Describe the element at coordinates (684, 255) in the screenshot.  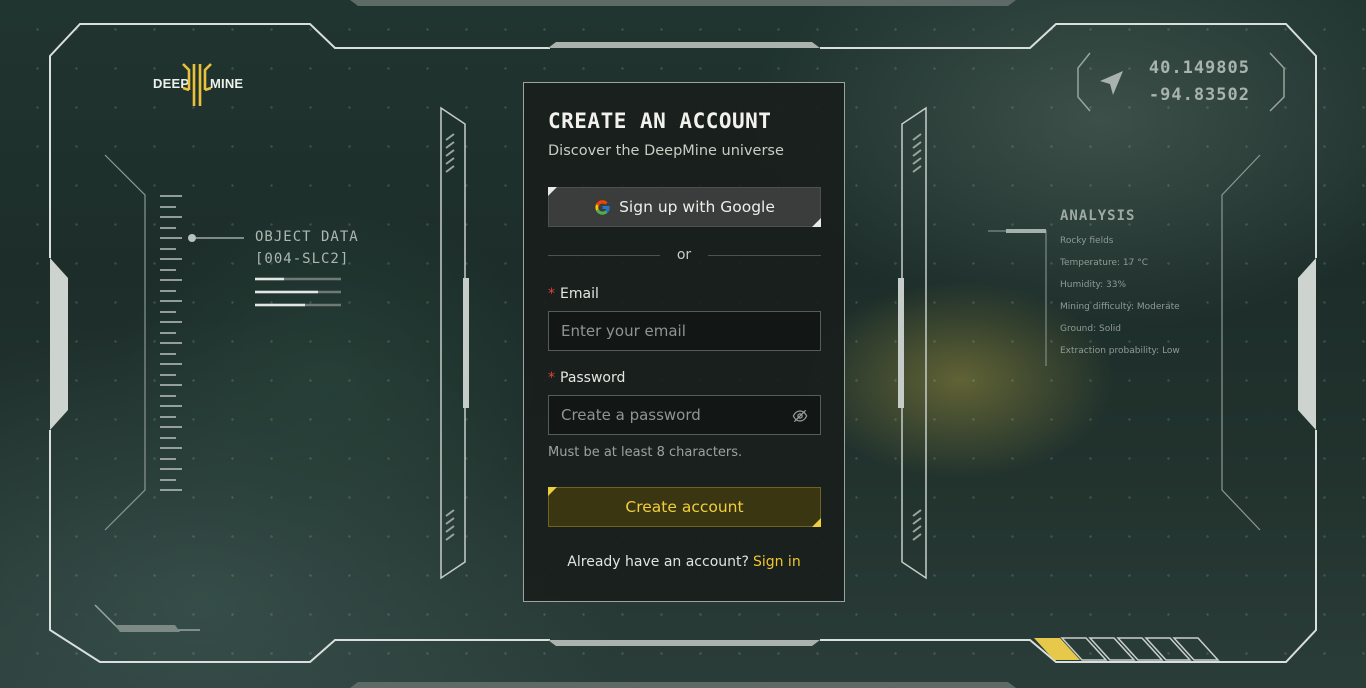
I see `divider-or: or` at that location.